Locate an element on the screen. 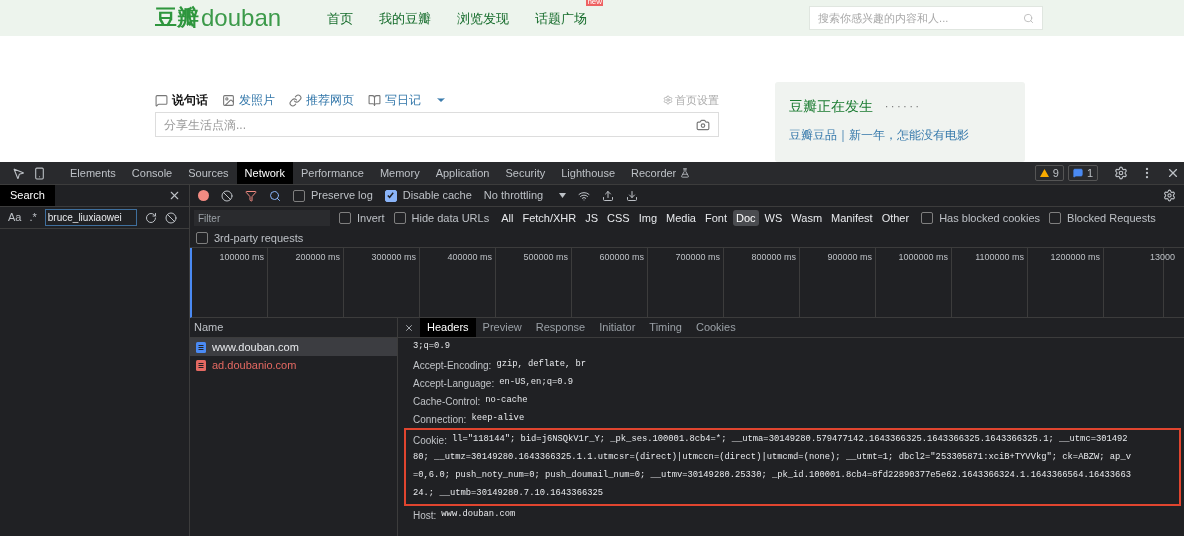 Image resolution: width=1184 pixels, height=536 pixels. nav-link: 浏览发现 is located at coordinates (483, 18).